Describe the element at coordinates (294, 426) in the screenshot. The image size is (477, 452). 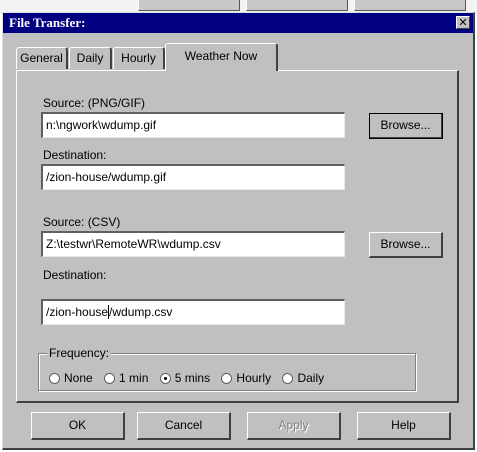
I see `apply-button: Apply` at that location.